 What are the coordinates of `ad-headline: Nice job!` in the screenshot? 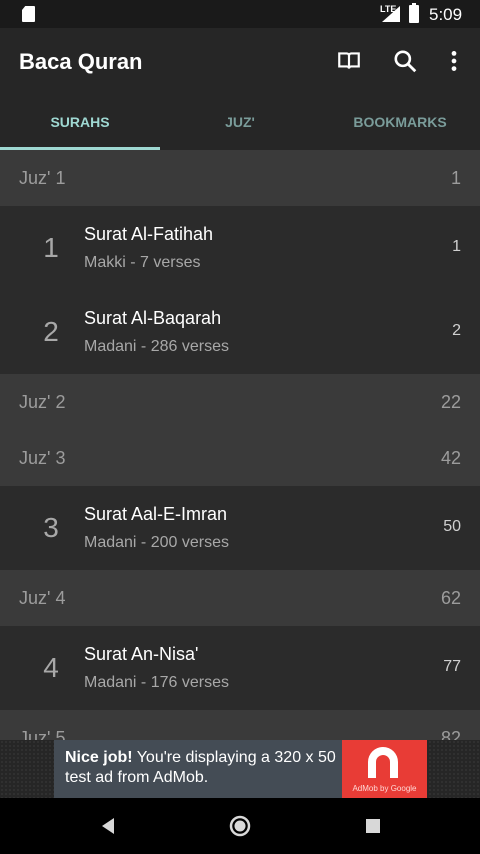 It's located at (99, 757).